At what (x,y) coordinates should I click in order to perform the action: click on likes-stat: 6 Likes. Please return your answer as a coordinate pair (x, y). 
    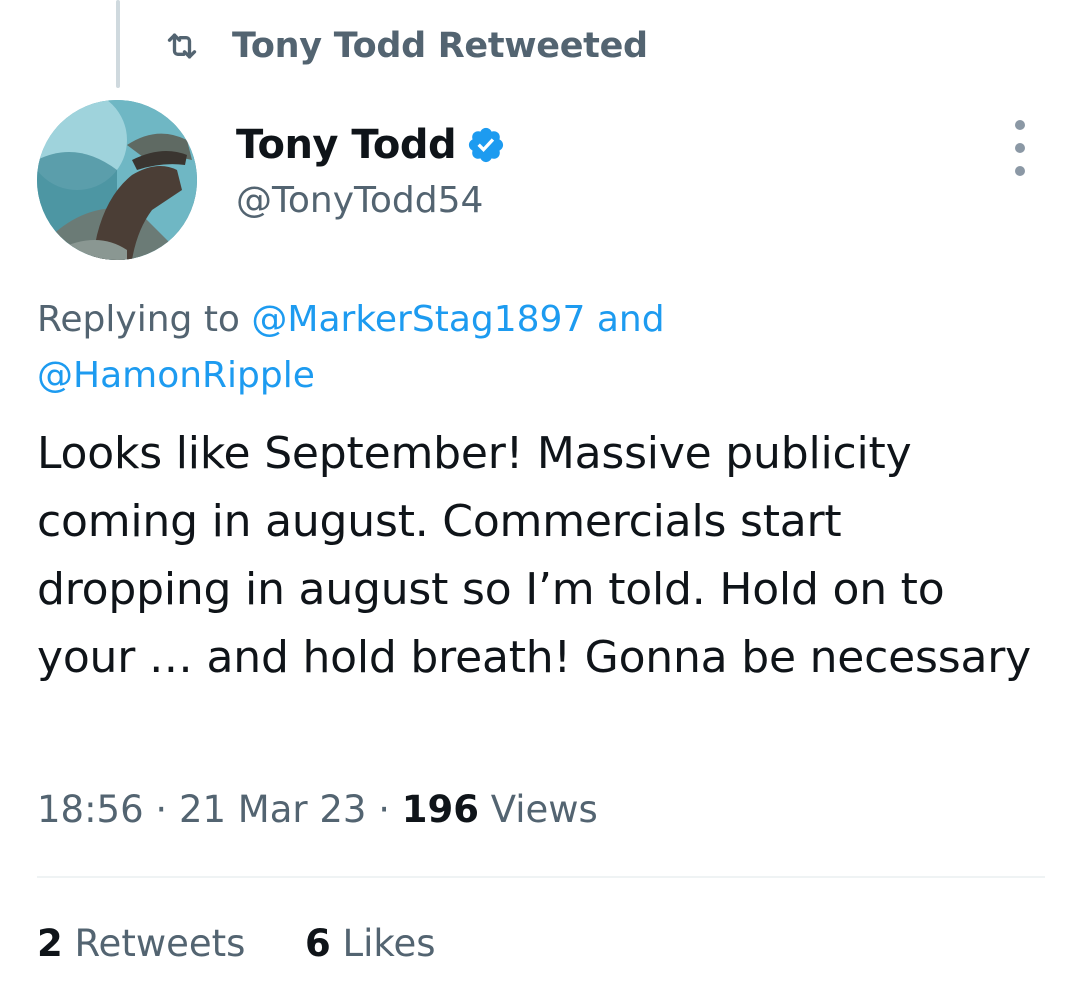
    Looking at the image, I should click on (364, 943).